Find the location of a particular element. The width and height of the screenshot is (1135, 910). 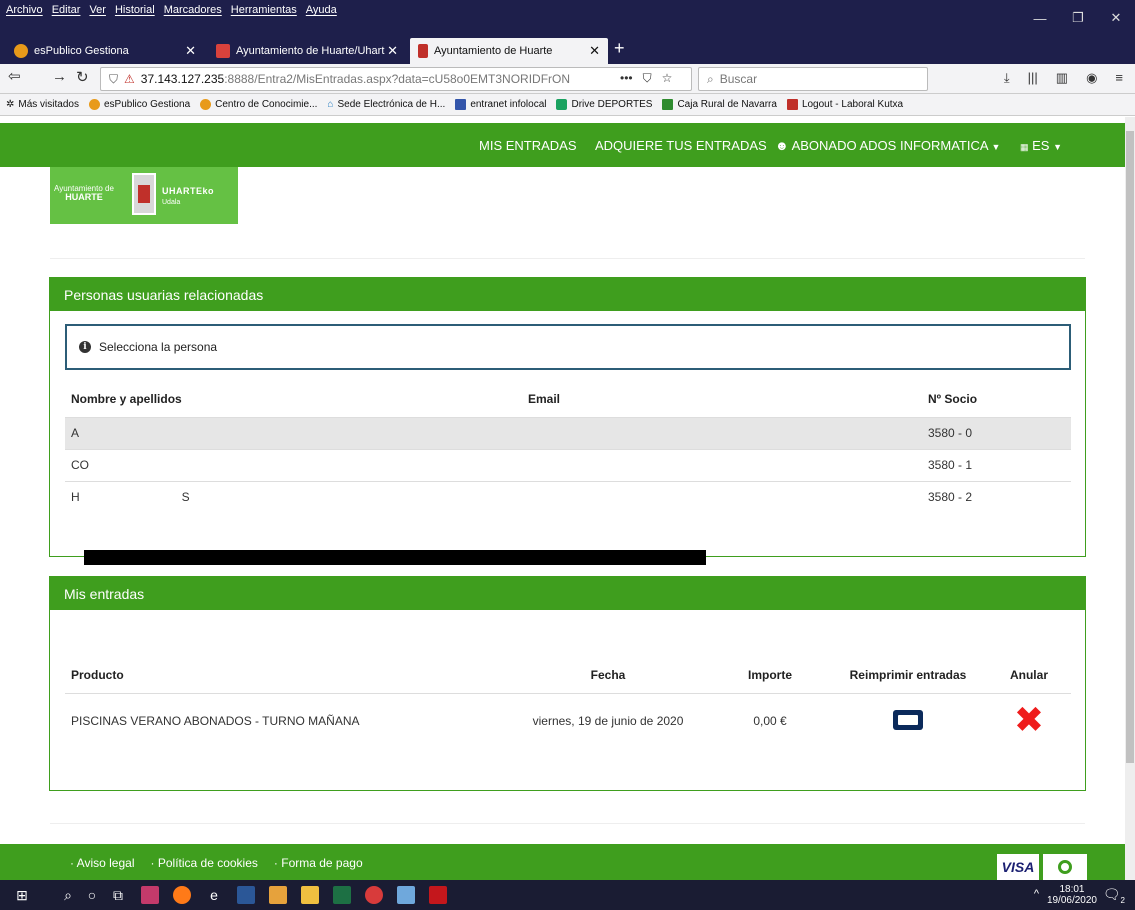

account-icon: ◉ is located at coordinates (1091, 78).